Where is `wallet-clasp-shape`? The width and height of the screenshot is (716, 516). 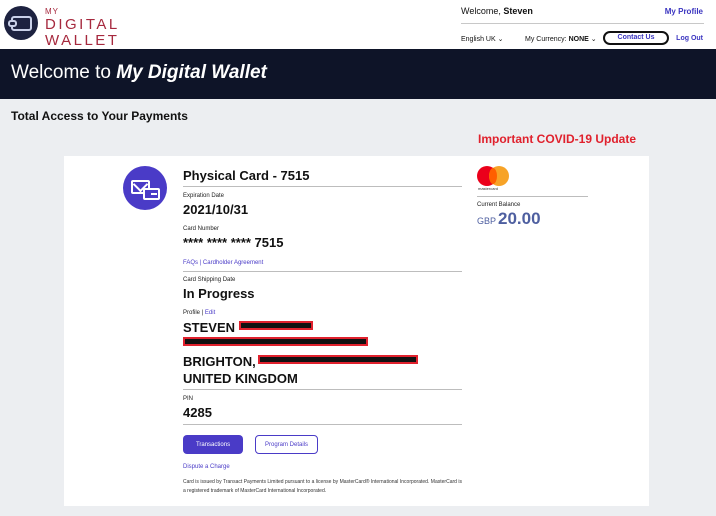
wallet-clasp-shape is located at coordinates (12, 23).